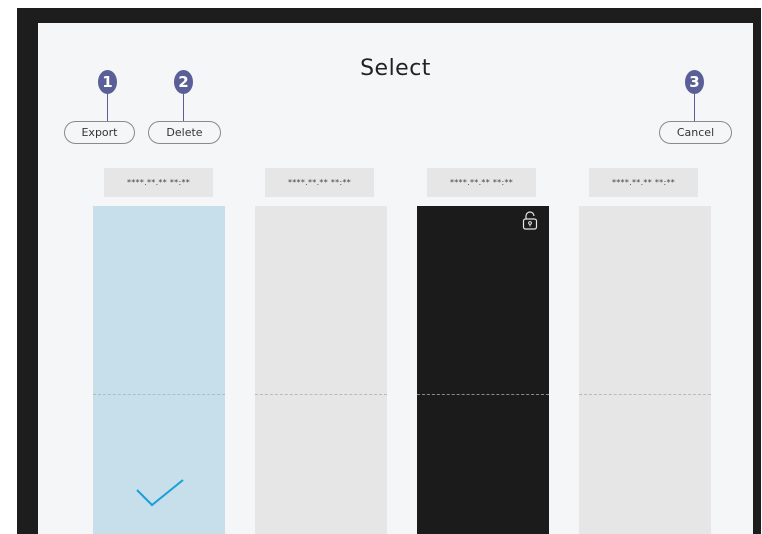 The height and width of the screenshot is (534, 762). What do you see at coordinates (695, 132) in the screenshot?
I see `cancel-button: Cancel` at bounding box center [695, 132].